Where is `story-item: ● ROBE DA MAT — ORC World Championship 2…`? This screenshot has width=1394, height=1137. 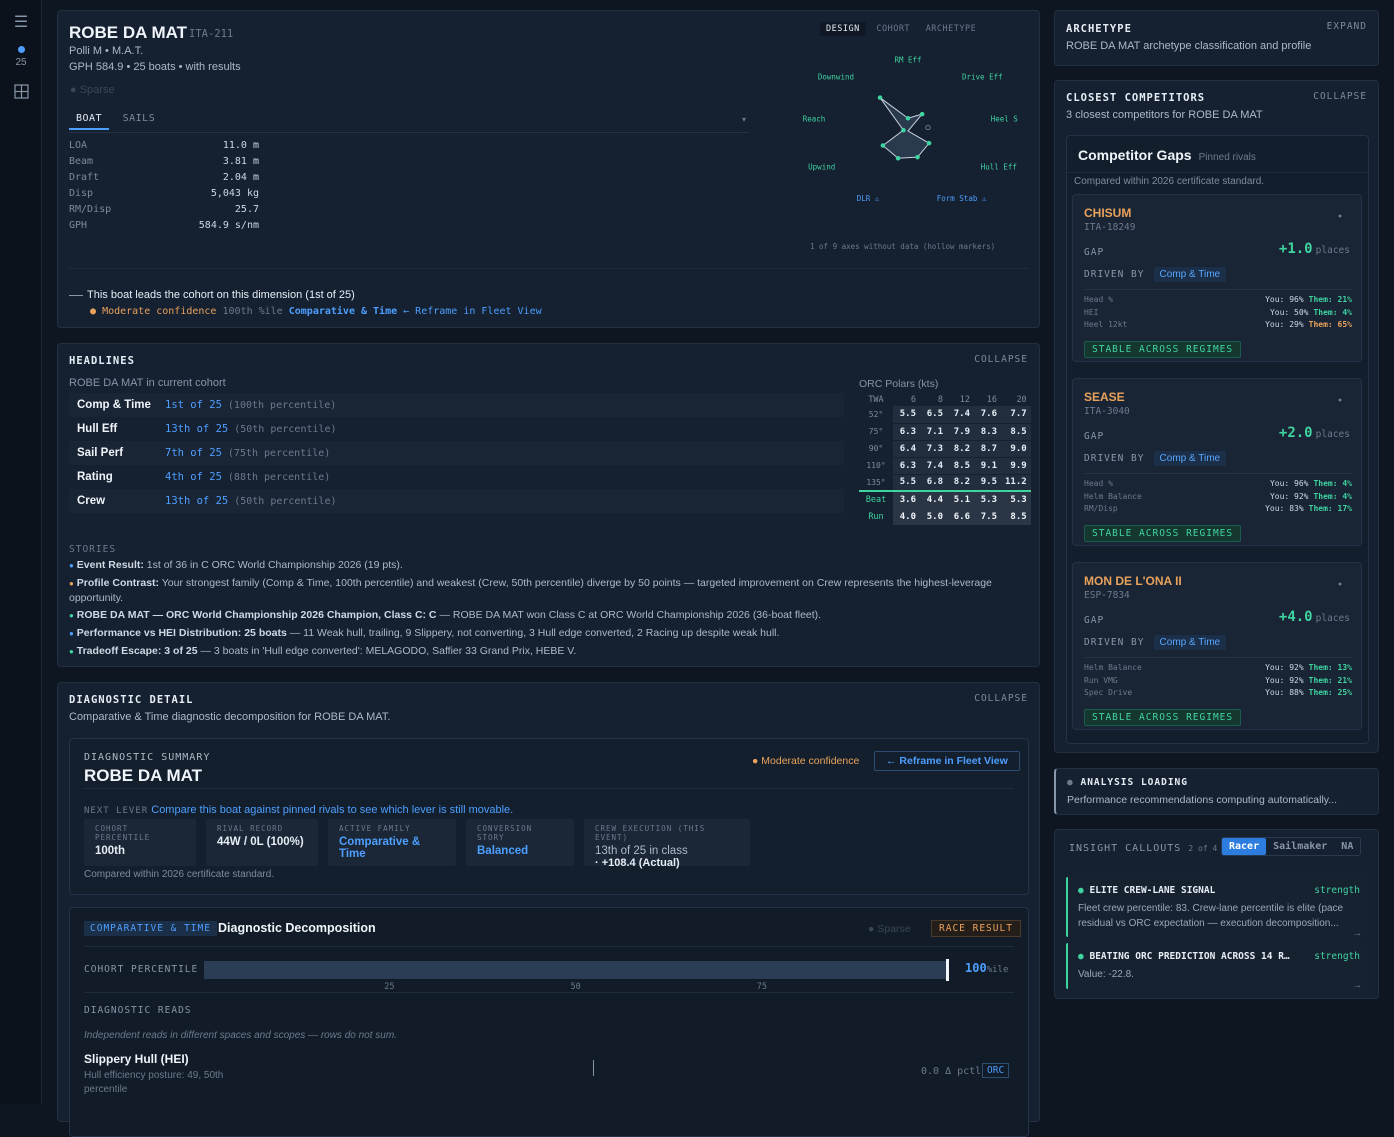
story-item: ● ROBE DA MAT — ORC World Championship 2… is located at coordinates (544, 615).